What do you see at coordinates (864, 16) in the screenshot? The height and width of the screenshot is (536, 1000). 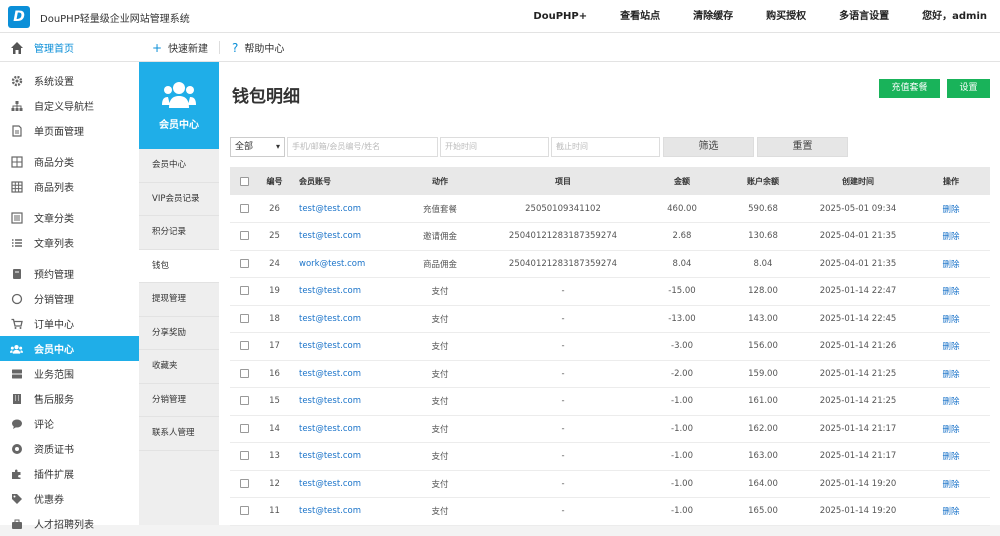 I see `topnav-language-settings: 多语言设置` at bounding box center [864, 16].